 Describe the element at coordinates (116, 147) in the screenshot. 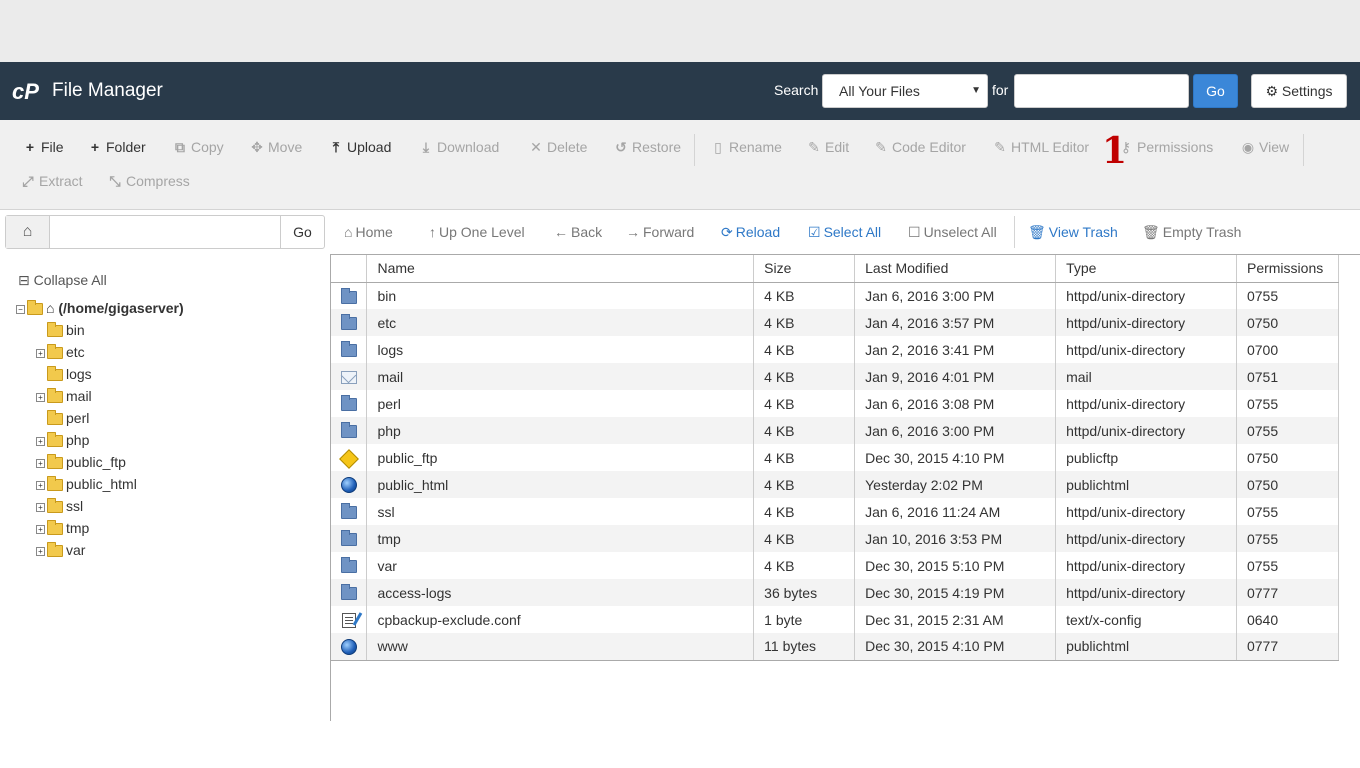

I see `new-folder-button: + Folder` at that location.